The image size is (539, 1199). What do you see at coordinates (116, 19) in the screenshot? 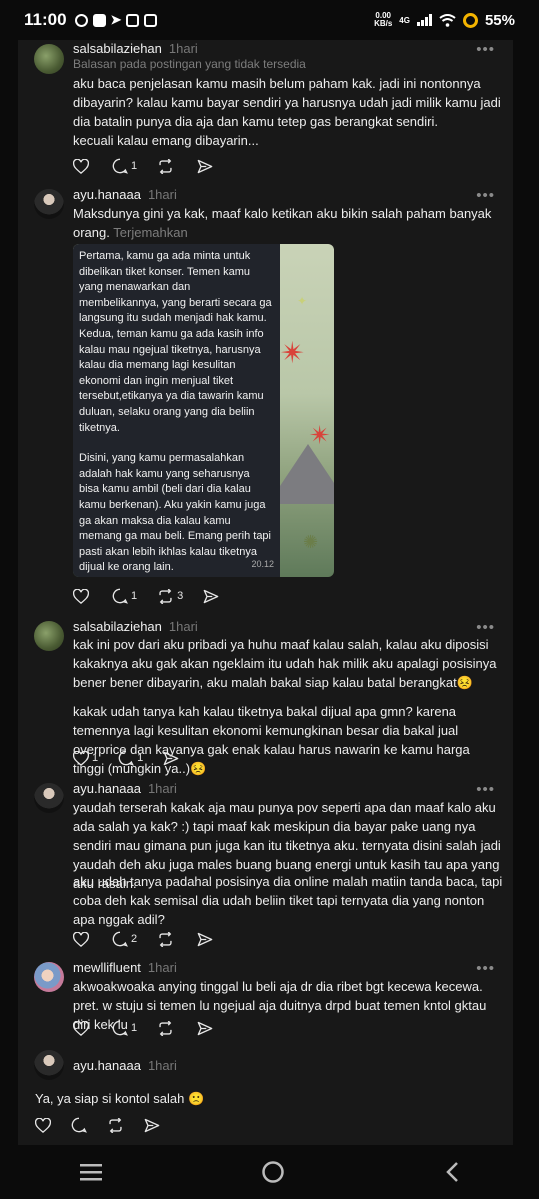
I see `telegram-icon: ➤` at bounding box center [116, 19].